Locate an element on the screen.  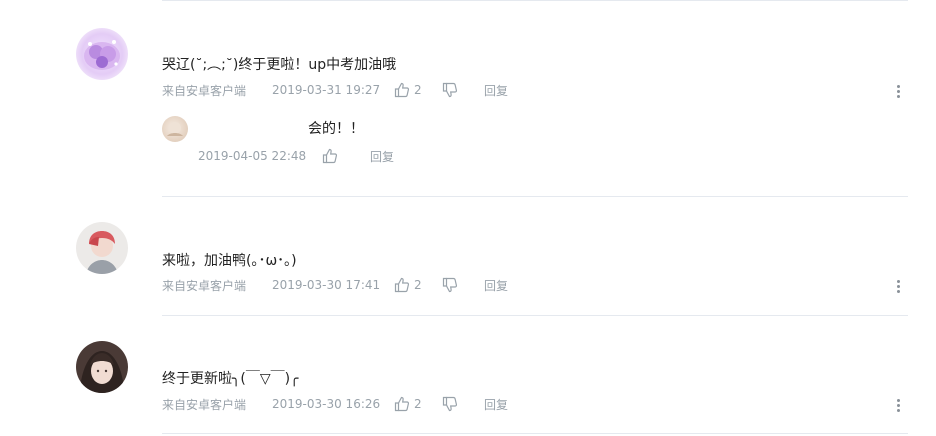
comment-meta: 来自安卓客户端 2019-03-30 16:26 2 回复 is located at coordinates (335, 404).